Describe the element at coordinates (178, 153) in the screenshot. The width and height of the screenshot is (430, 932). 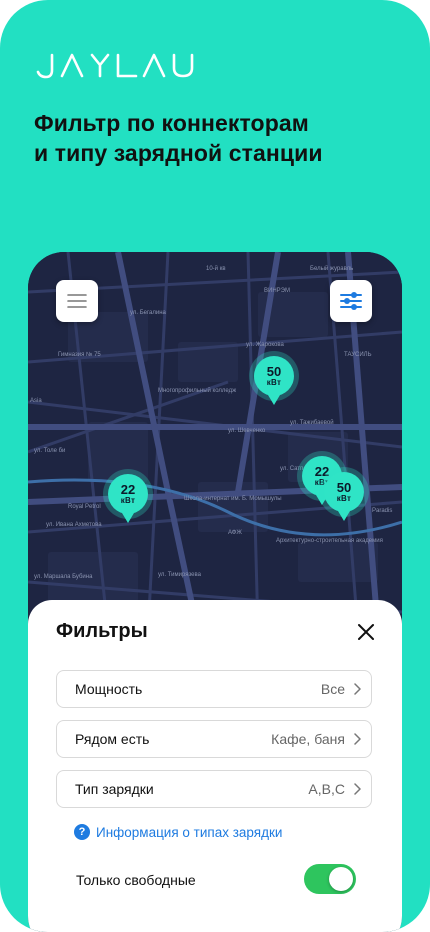
I see `headline-line-2: и типу зарядной станции` at that location.